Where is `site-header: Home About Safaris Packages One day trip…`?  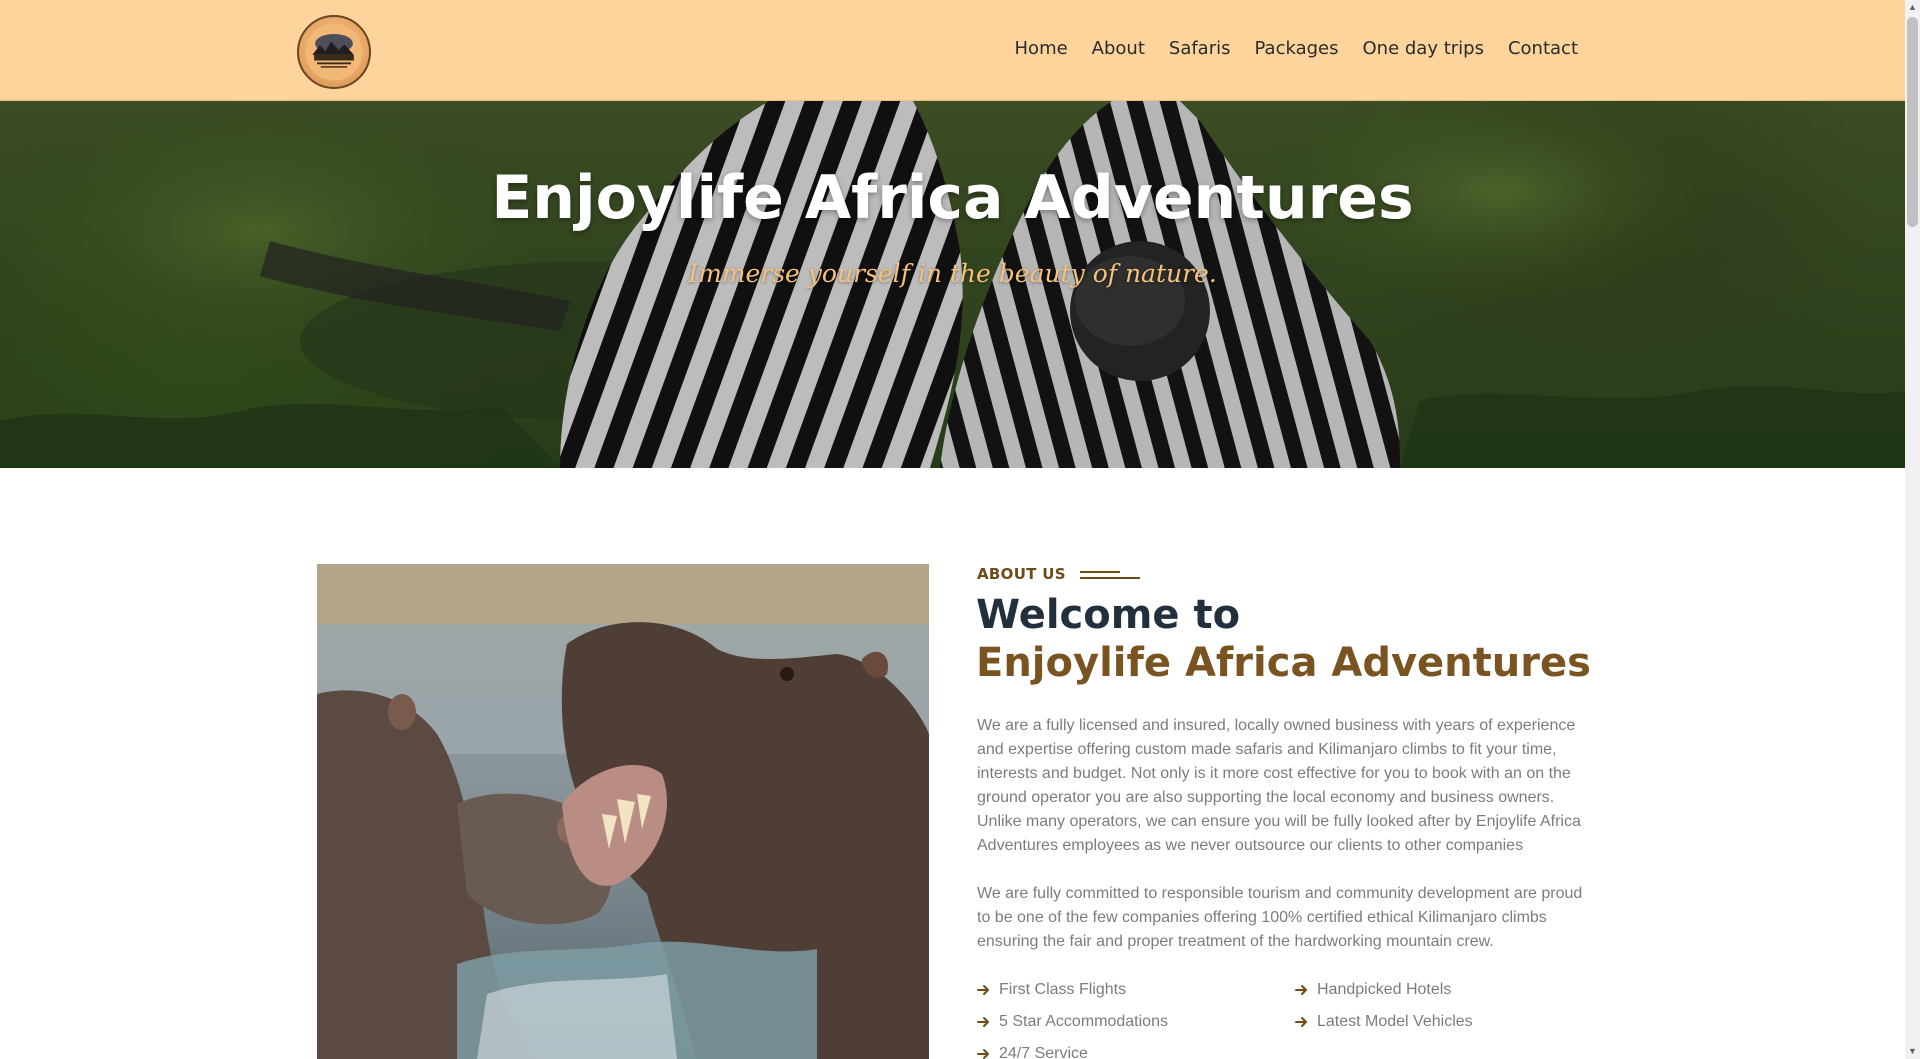
site-header: Home About Safaris Packages One day trip… is located at coordinates (952, 50).